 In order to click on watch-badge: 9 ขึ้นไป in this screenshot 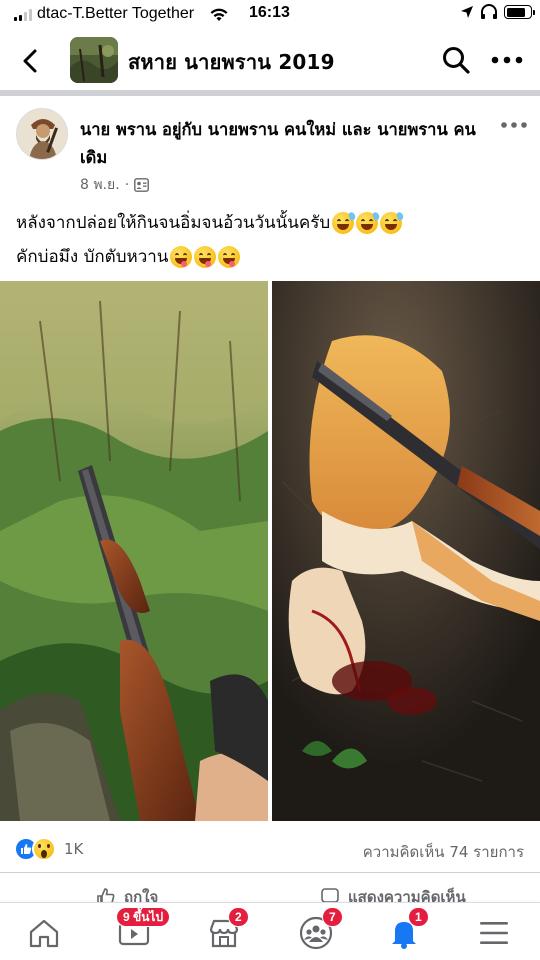, I will do `click(143, 917)`.